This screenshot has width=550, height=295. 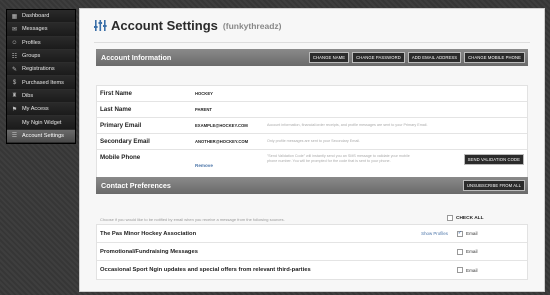 I want to click on sidebar-item-dibs: ♜ Dibs, so click(x=41, y=96).